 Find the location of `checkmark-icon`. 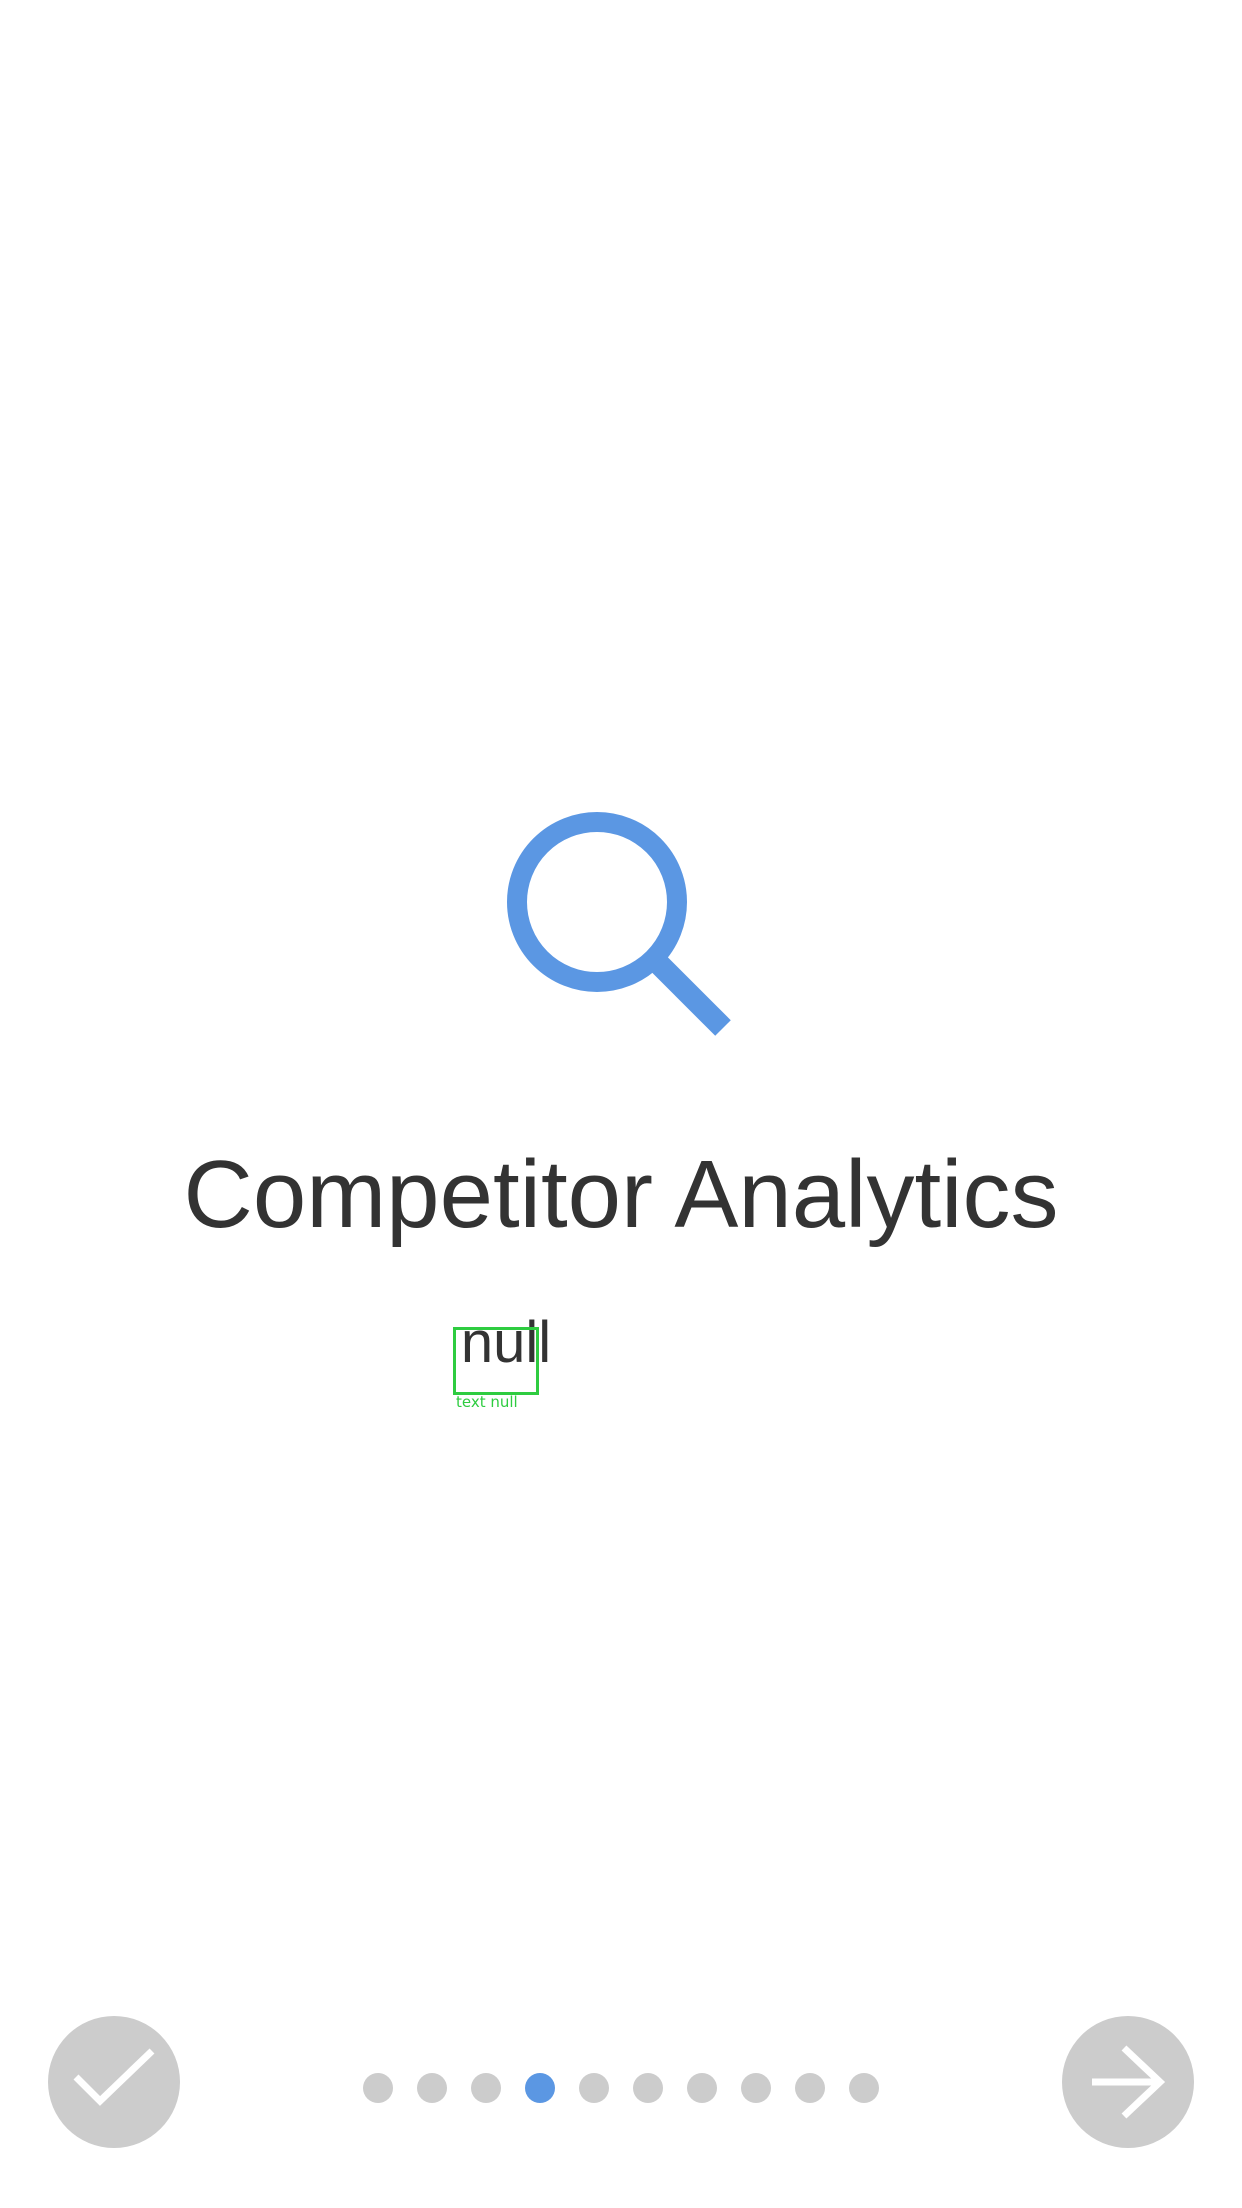

checkmark-icon is located at coordinates (114, 2077).